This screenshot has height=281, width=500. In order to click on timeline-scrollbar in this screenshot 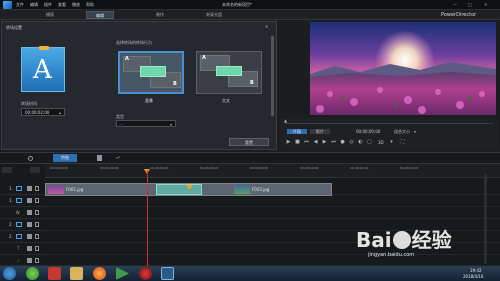, I will do `click(485, 219)`.